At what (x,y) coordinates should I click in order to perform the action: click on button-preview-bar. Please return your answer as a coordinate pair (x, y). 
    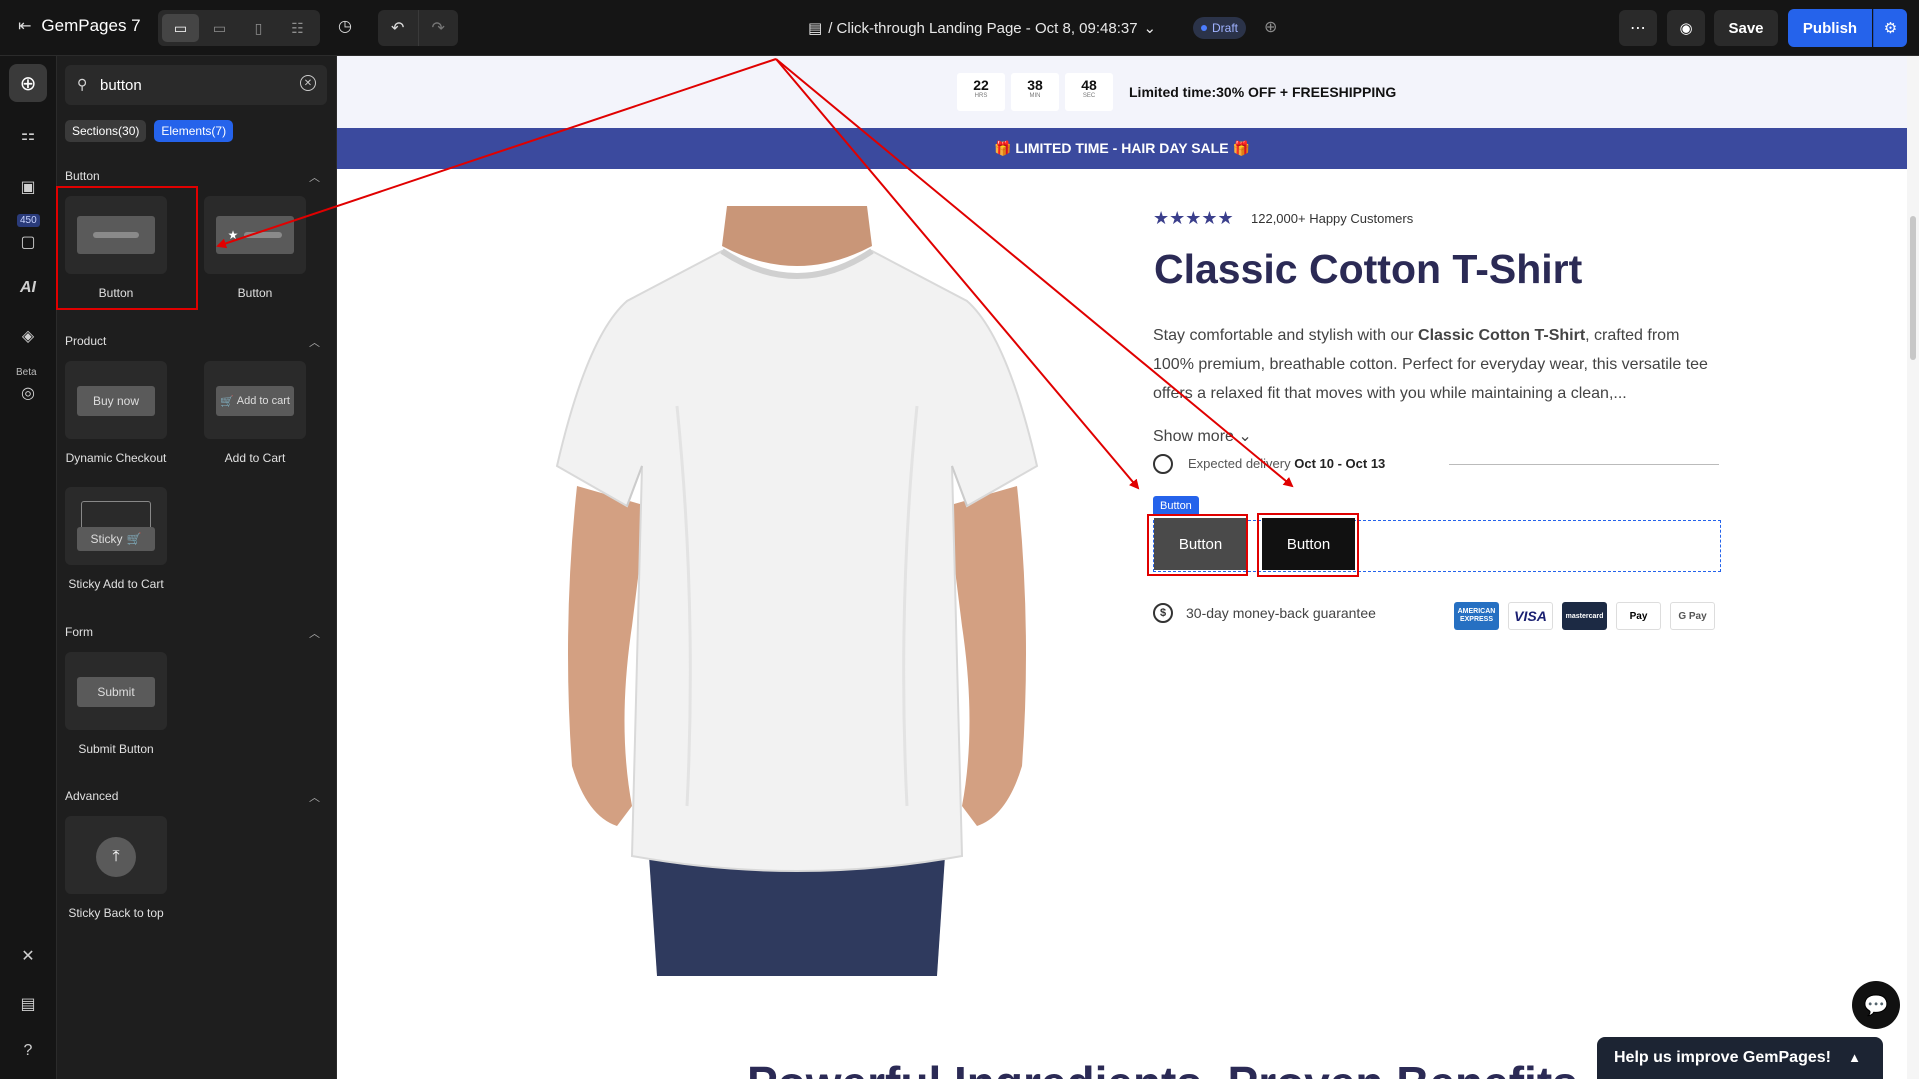
    Looking at the image, I should click on (263, 235).